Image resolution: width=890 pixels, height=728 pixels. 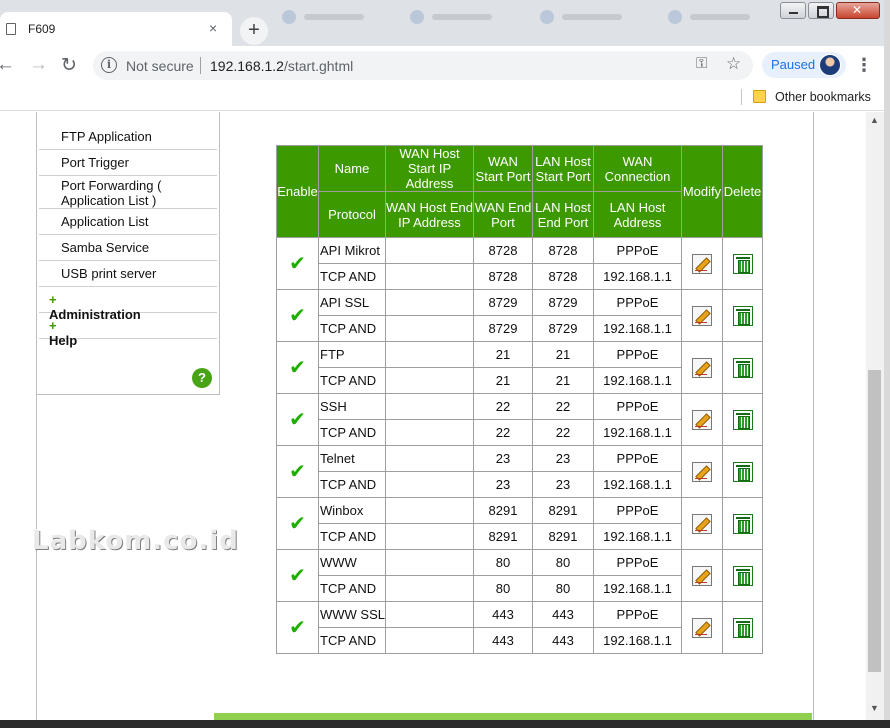 What do you see at coordinates (106, 136) in the screenshot?
I see `menu-item-label: FTP Application` at bounding box center [106, 136].